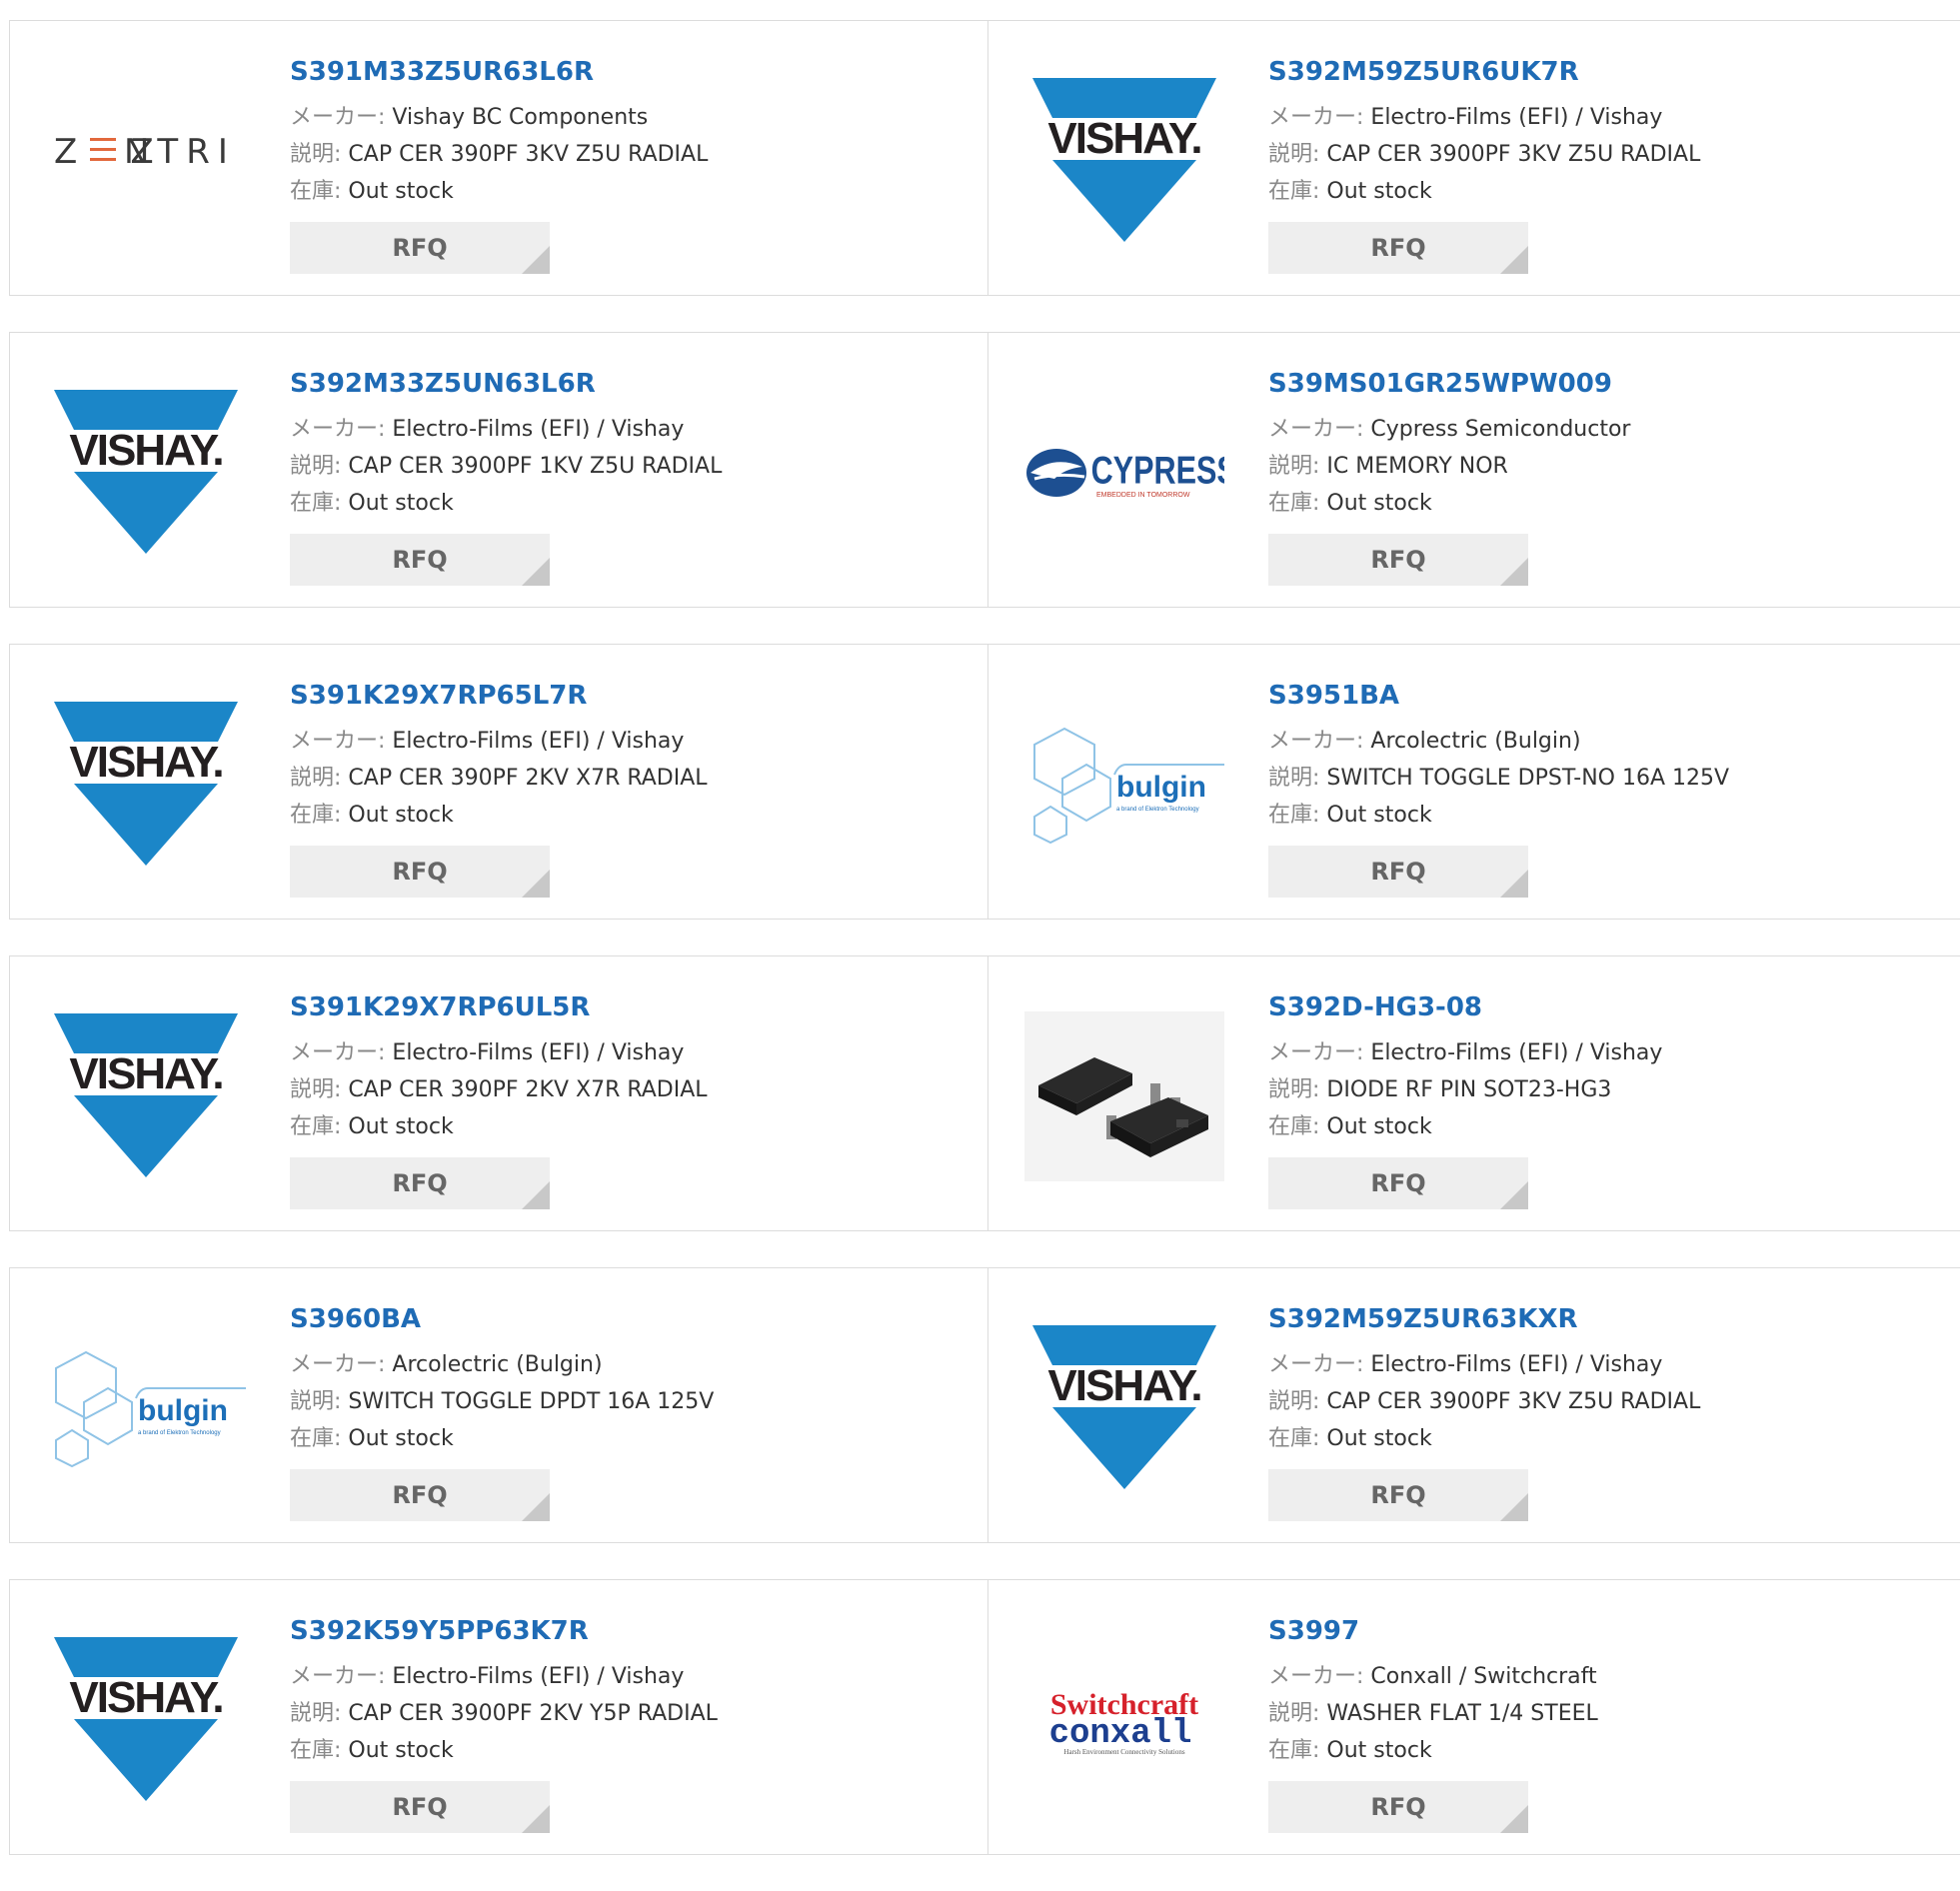 This screenshot has width=1960, height=1891. What do you see at coordinates (1608, 467) in the screenshot?
I see `description-line: 説明: IC MEMORY NOR` at bounding box center [1608, 467].